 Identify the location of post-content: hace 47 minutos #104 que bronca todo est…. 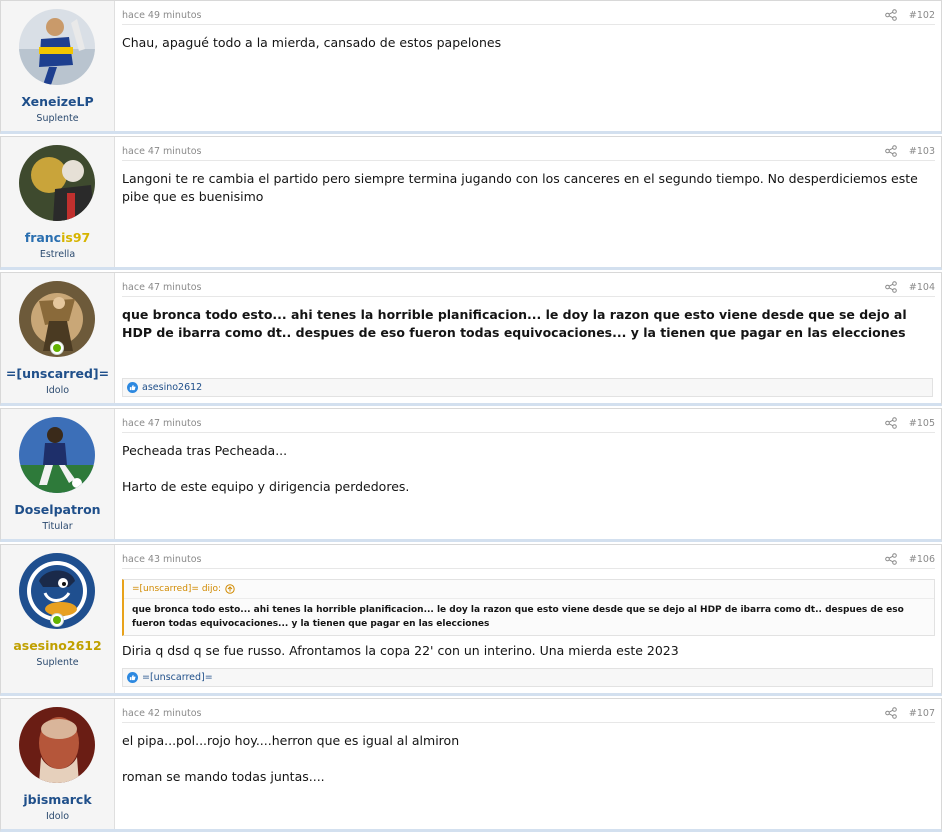
(528, 307).